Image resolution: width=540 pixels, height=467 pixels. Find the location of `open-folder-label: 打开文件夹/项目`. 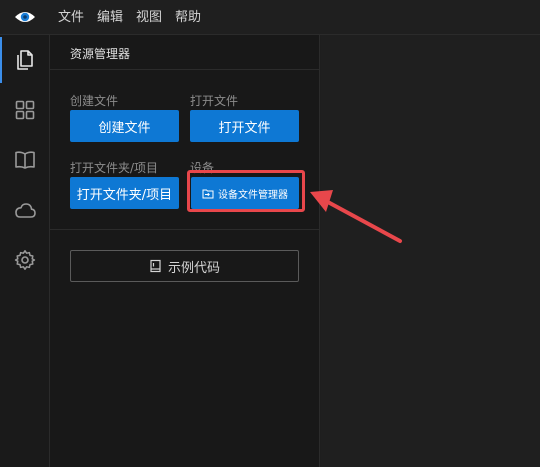

open-folder-label: 打开文件夹/项目 is located at coordinates (114, 168).